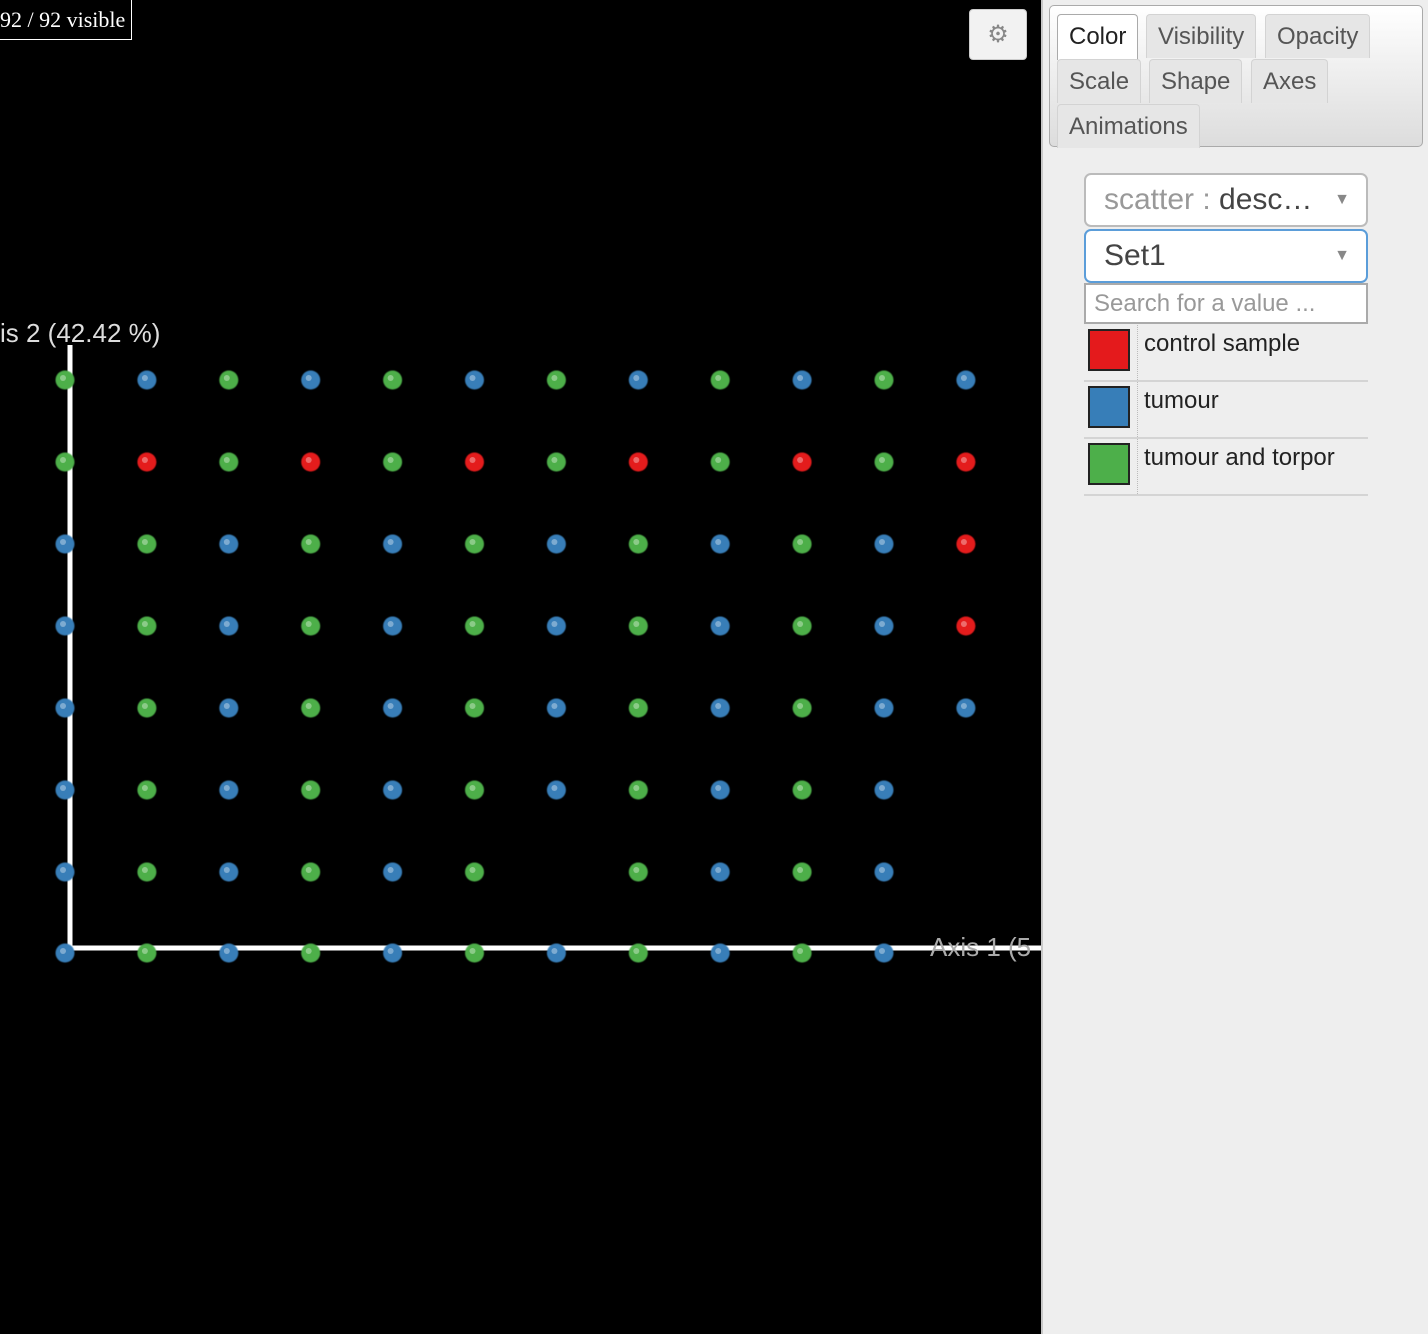  I want to click on palette-select-value: Set1, so click(1135, 255).